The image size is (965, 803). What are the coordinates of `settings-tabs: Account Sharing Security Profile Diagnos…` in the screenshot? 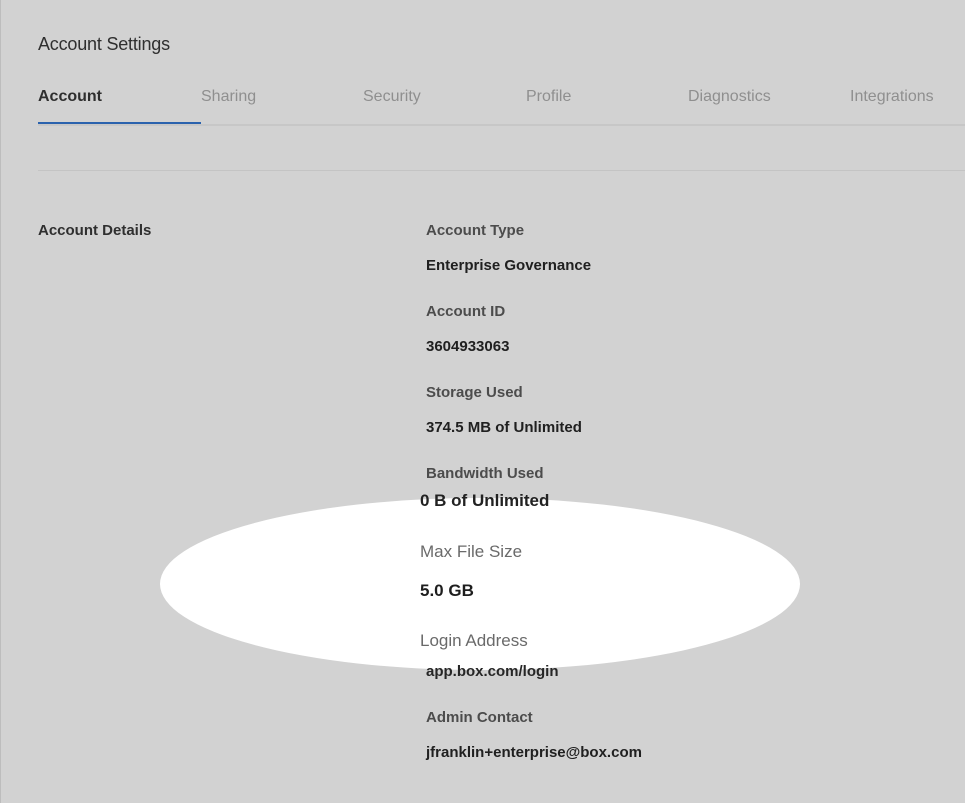 It's located at (501, 107).